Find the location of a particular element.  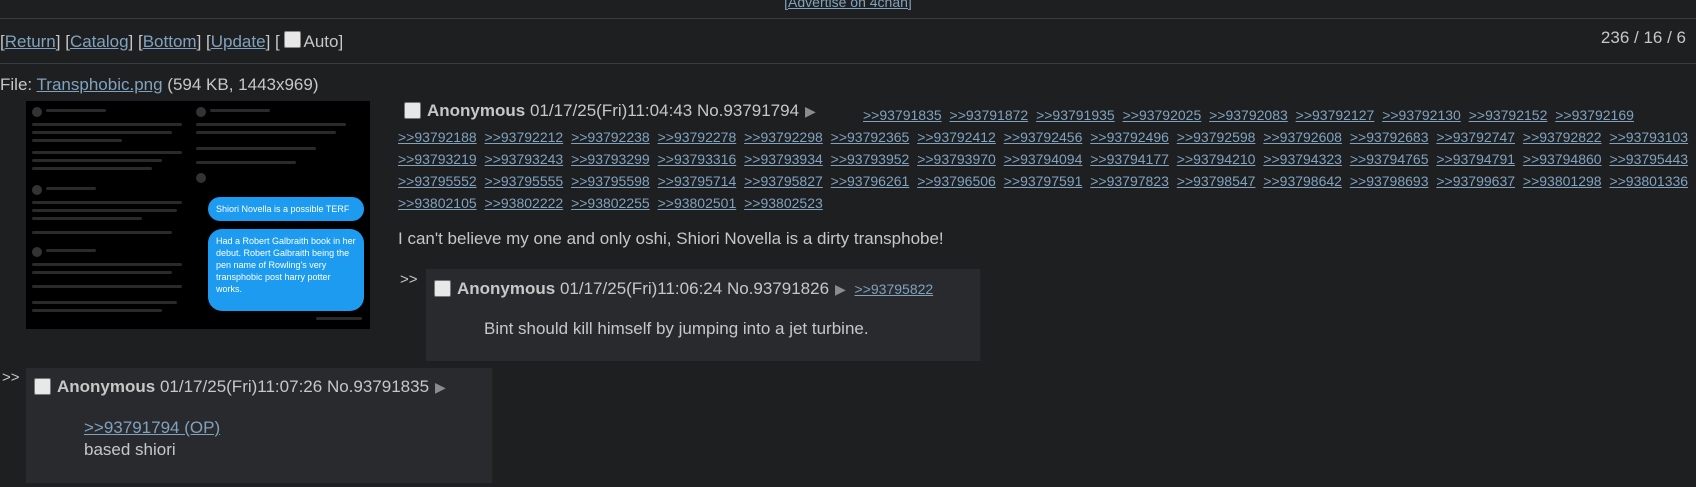

catalog-link: Catalog is located at coordinates (99, 41).